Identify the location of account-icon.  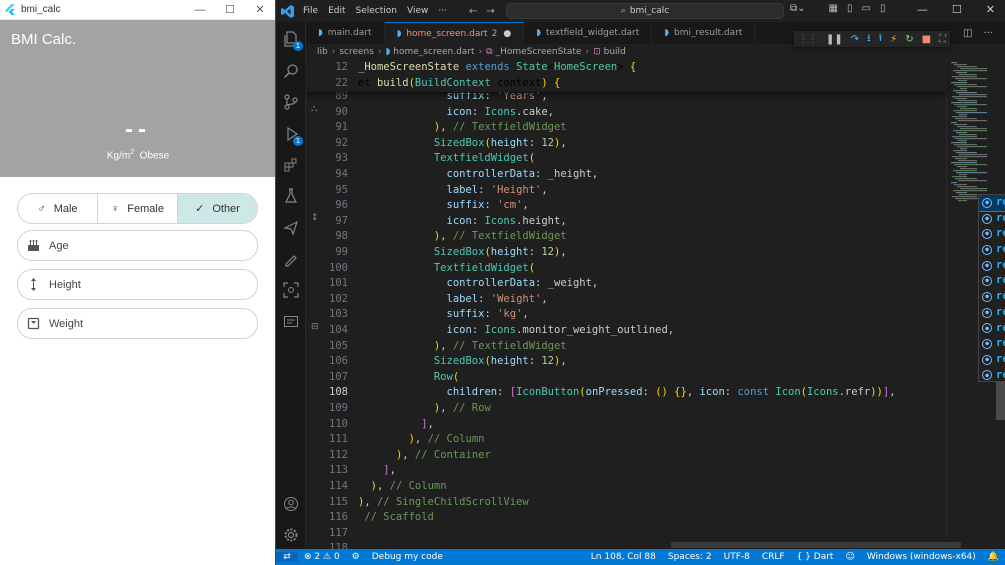
(291, 504).